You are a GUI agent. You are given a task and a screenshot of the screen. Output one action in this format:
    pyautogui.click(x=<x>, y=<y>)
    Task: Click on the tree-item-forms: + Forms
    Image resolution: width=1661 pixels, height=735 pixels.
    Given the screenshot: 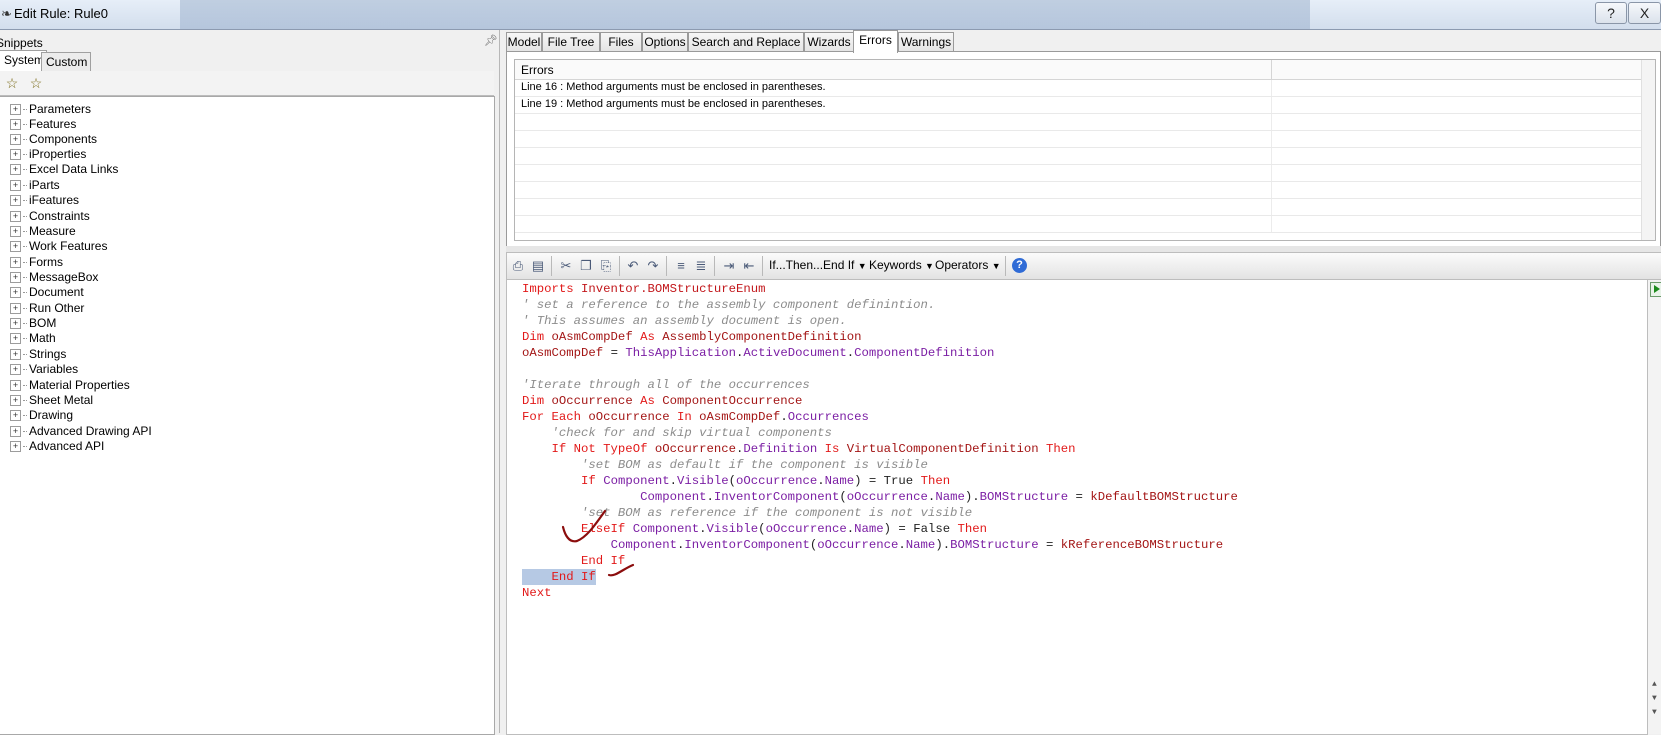 What is the action you would take?
    pyautogui.click(x=36, y=262)
    